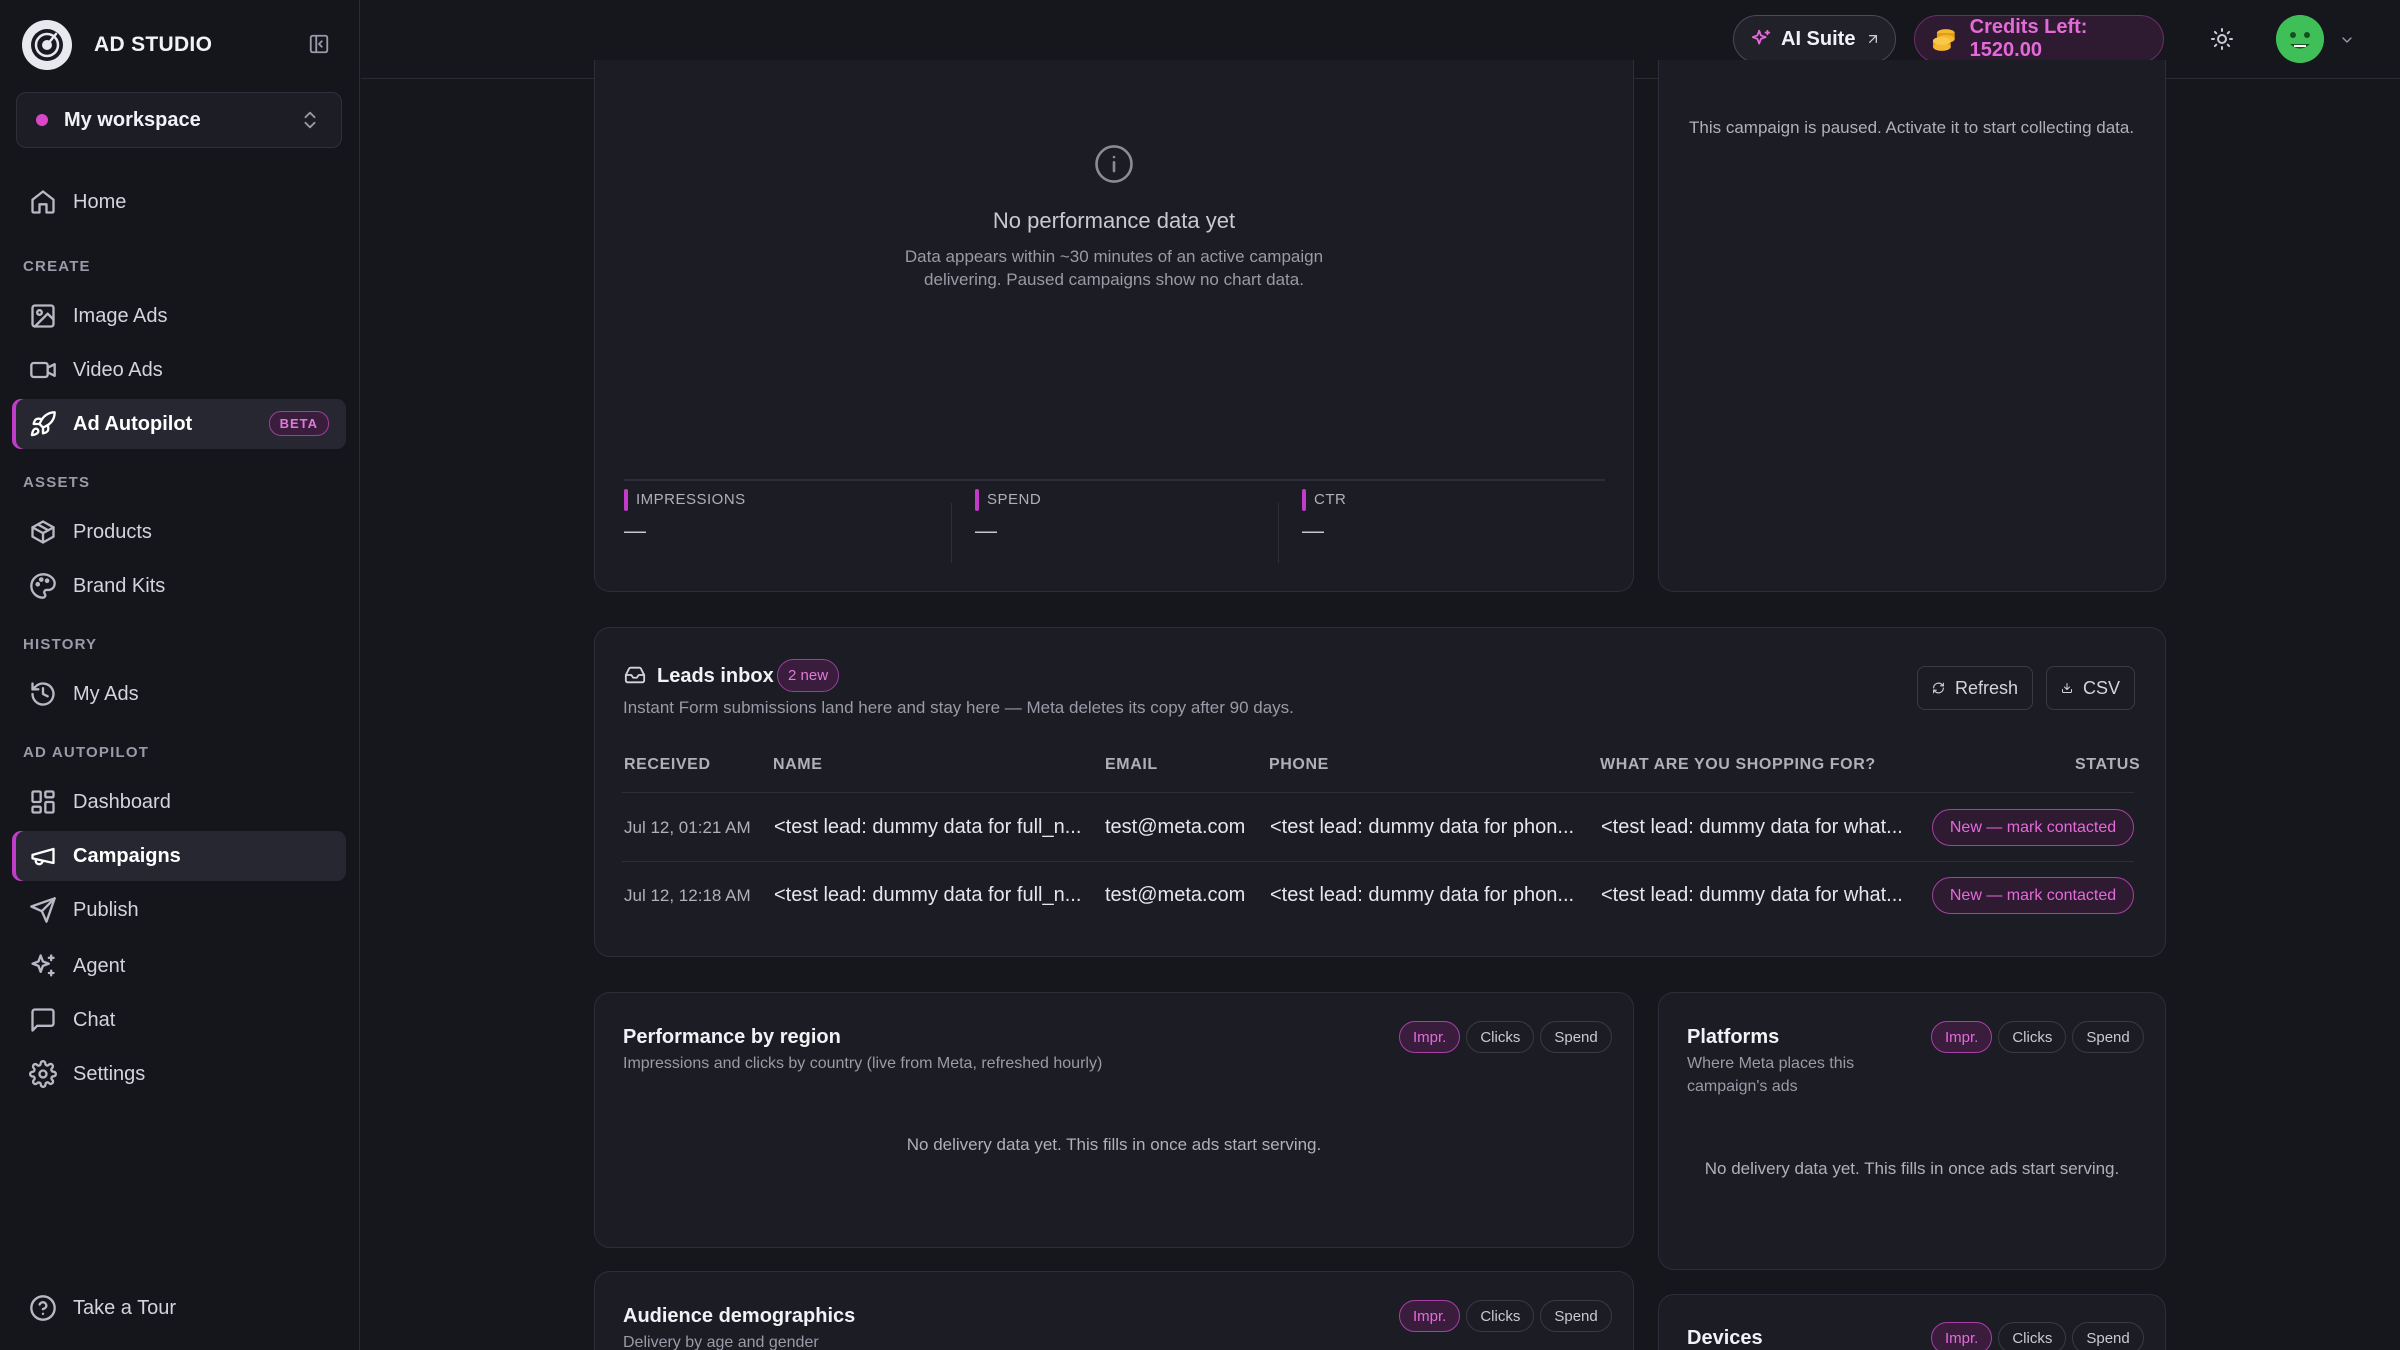 The image size is (2400, 1350). Describe the element at coordinates (2101, 687) in the screenshot. I see `csv-label: CSV` at that location.